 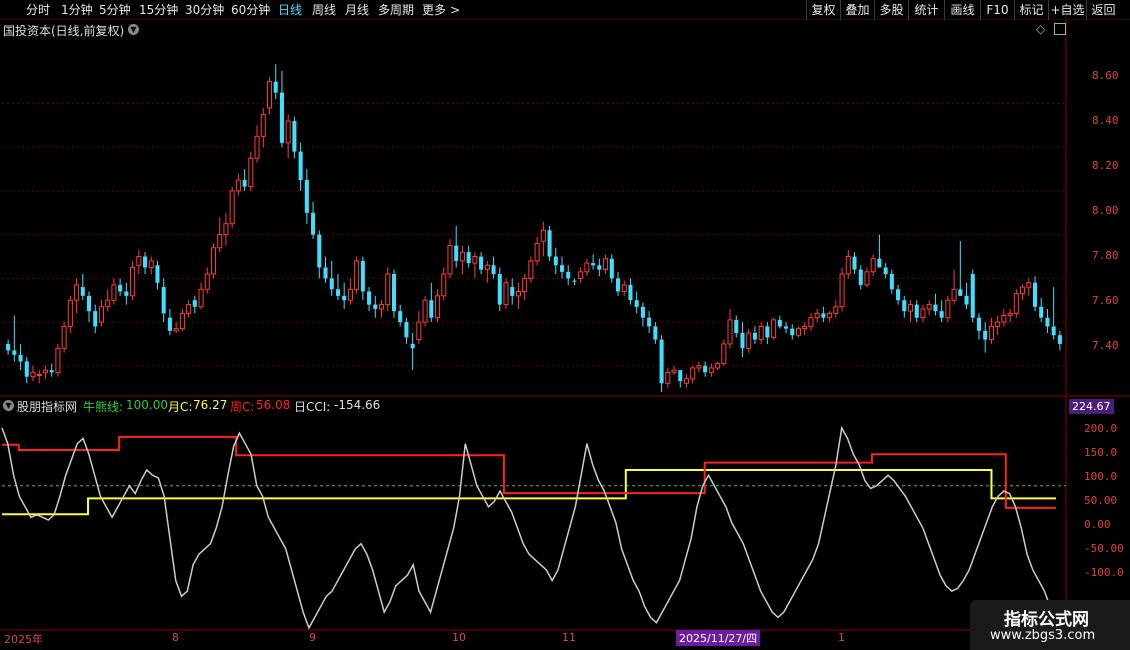 I want to click on watermark-title: 指标公式网, so click(x=1046, y=620).